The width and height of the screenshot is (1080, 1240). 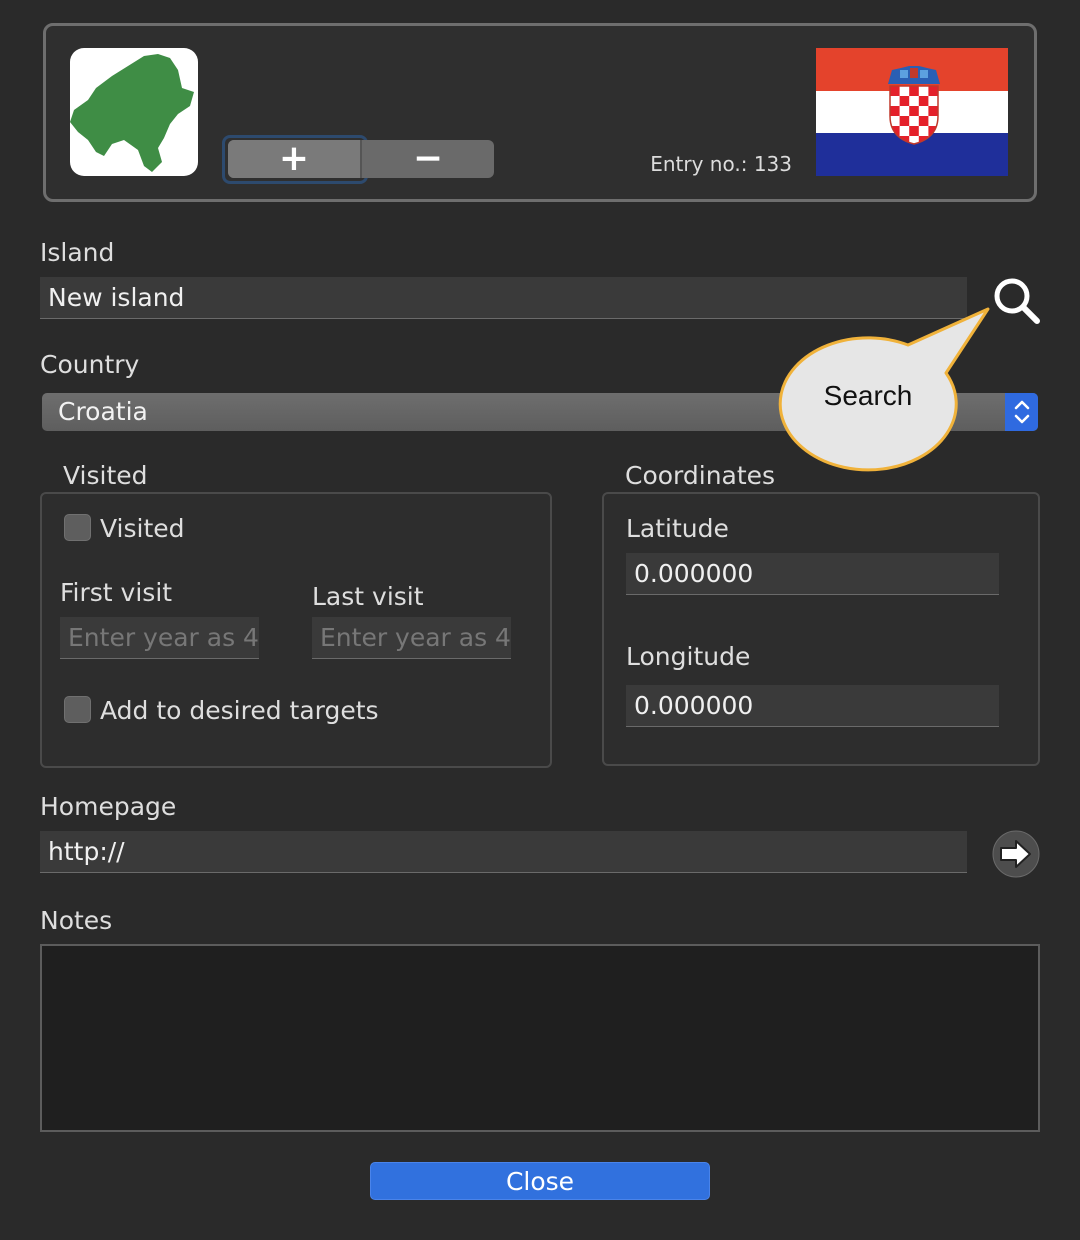 I want to click on coordinates-group-label: Coordinates, so click(x=700, y=475).